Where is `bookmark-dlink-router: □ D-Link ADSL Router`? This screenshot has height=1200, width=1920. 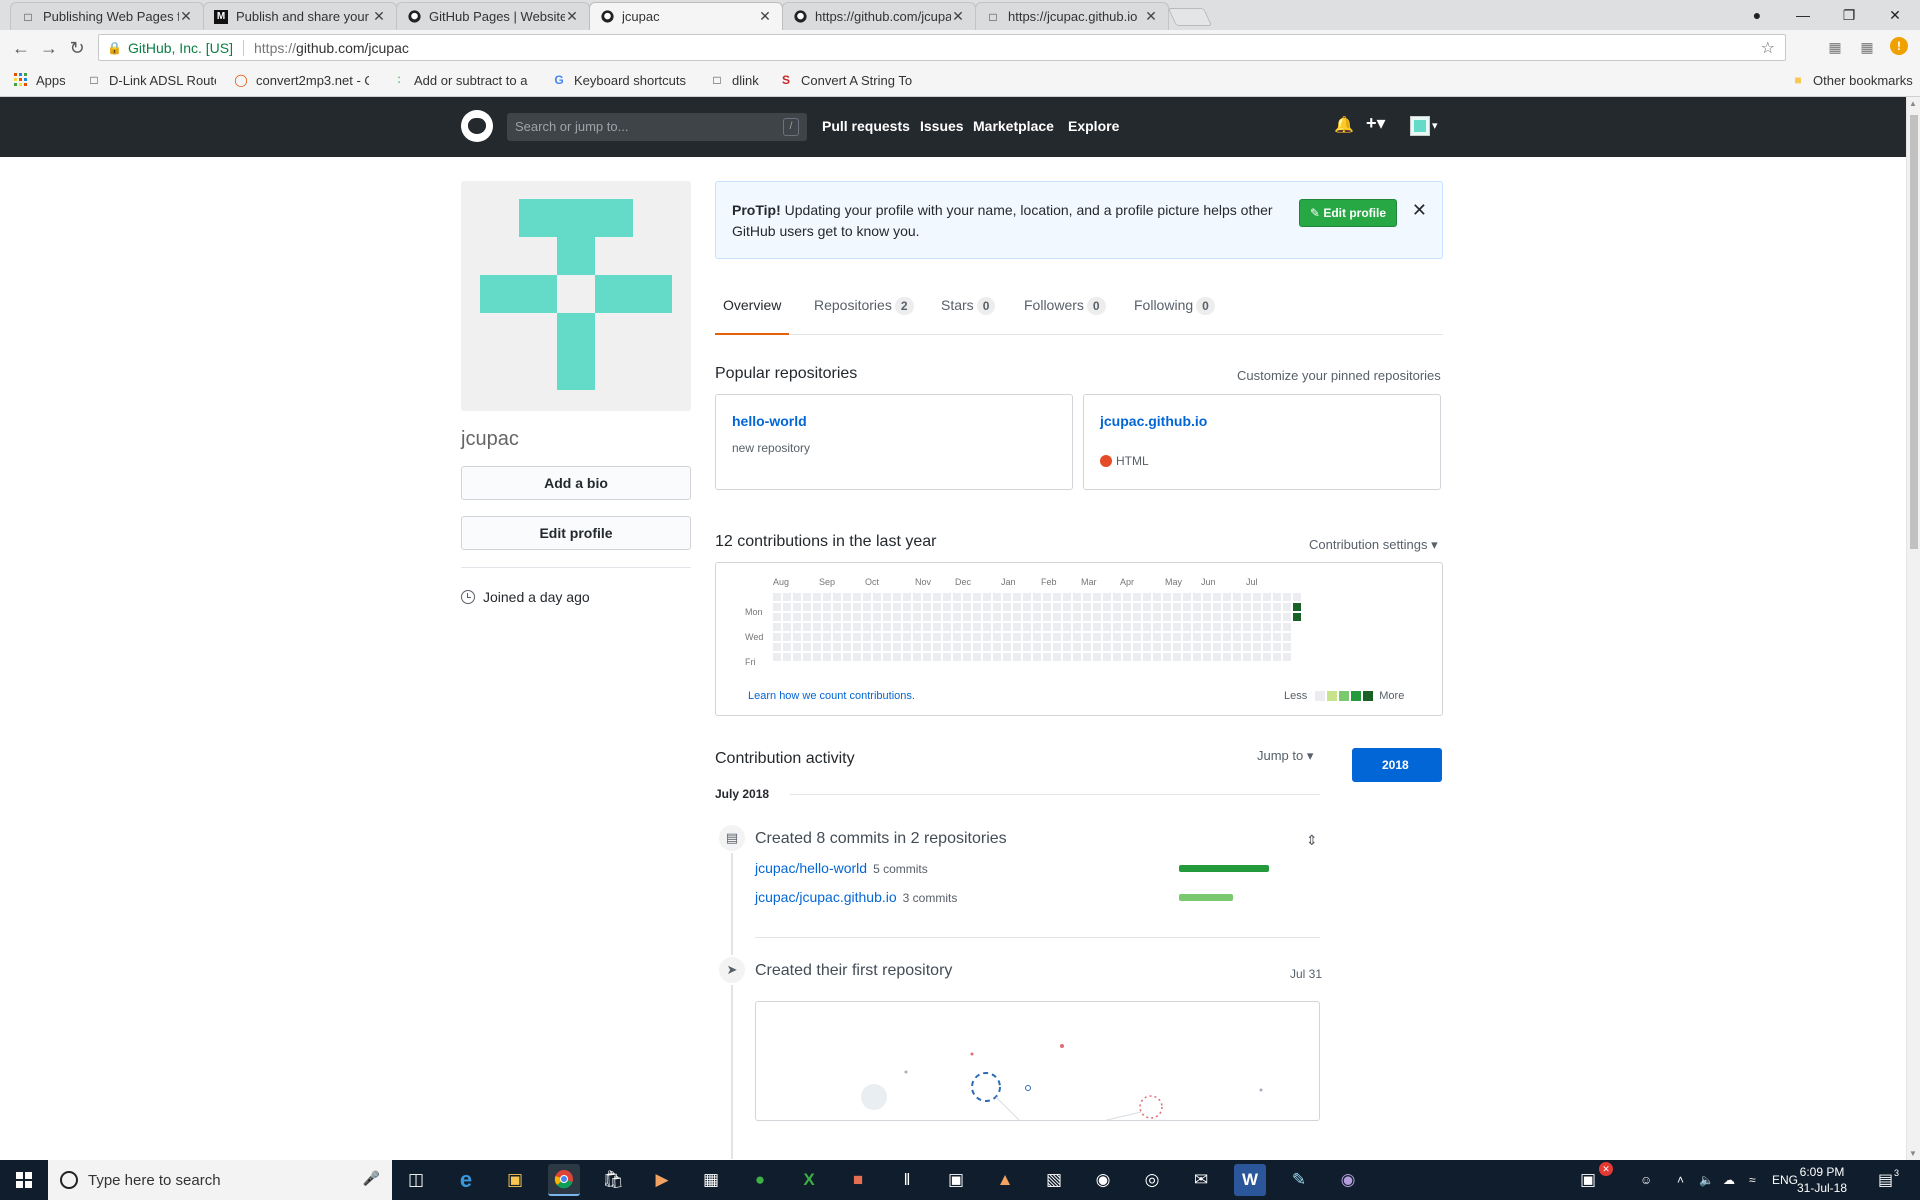 bookmark-dlink-router: □ D-Link ADSL Router is located at coordinates (151, 80).